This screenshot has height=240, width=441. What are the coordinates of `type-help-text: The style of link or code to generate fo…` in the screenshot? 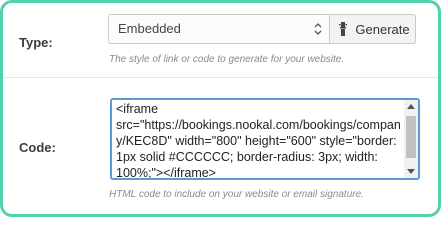 It's located at (227, 59).